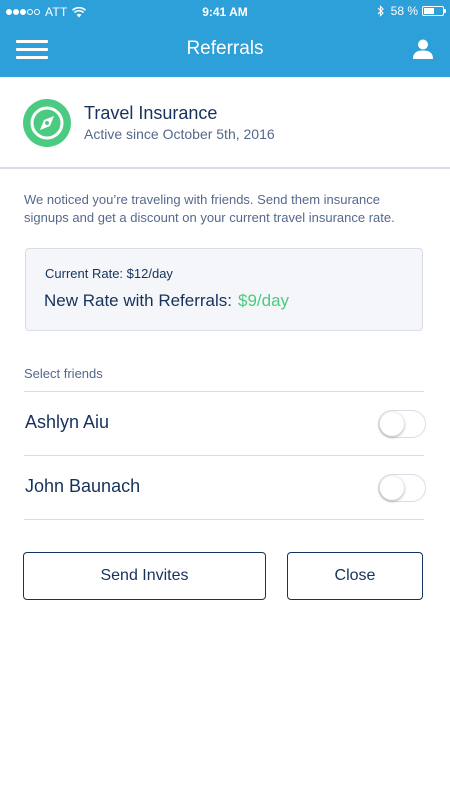  I want to click on page-title: Referrals, so click(225, 48).